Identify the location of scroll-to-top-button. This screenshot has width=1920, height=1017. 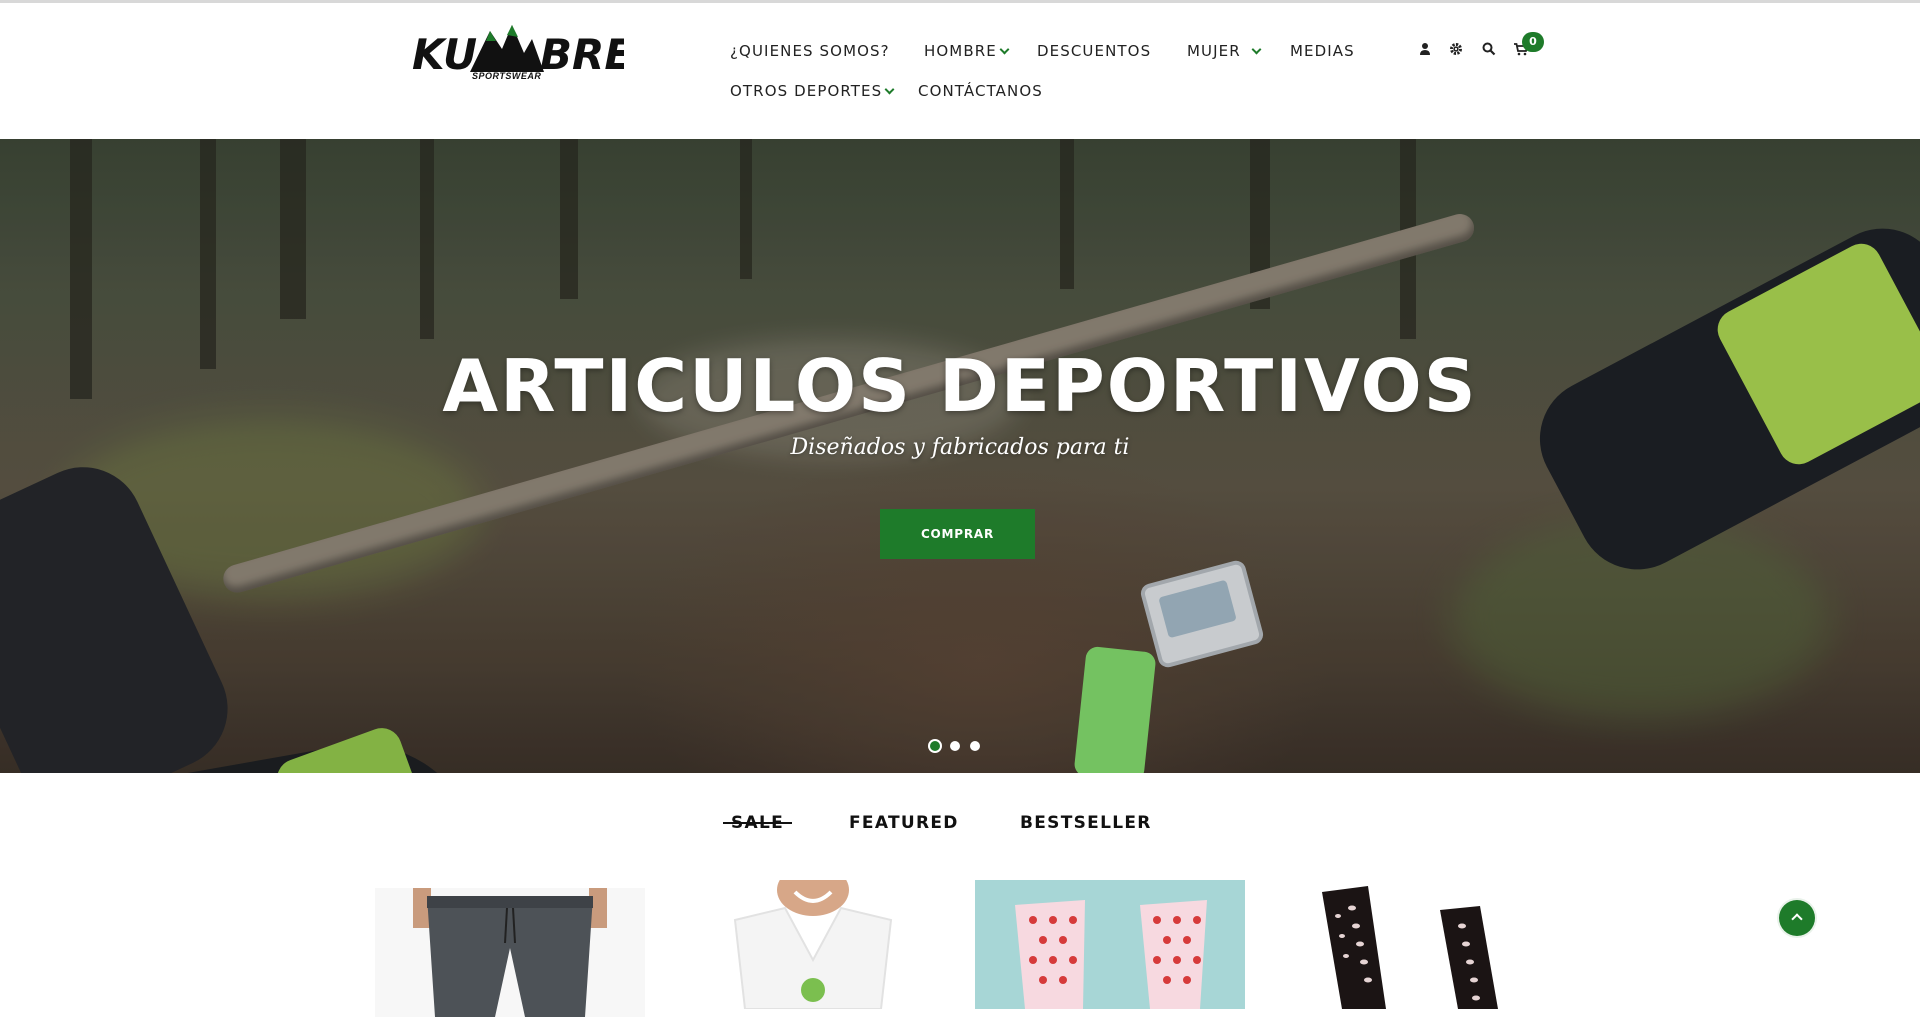
(1797, 918).